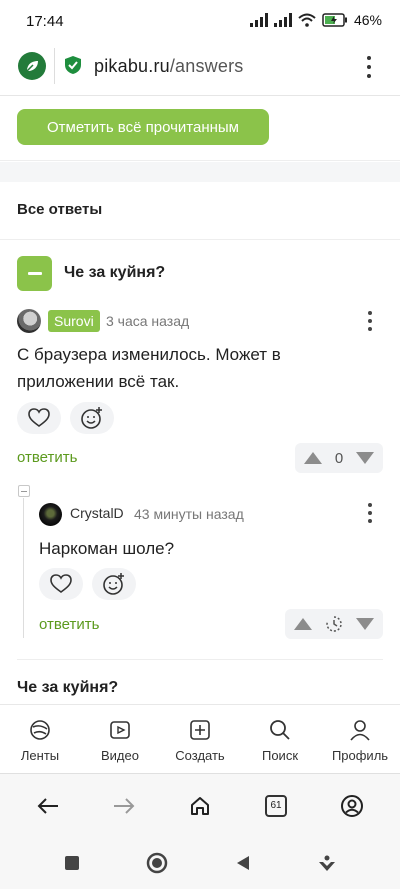  What do you see at coordinates (367, 20) in the screenshot?
I see `battery-percent: 46%` at bounding box center [367, 20].